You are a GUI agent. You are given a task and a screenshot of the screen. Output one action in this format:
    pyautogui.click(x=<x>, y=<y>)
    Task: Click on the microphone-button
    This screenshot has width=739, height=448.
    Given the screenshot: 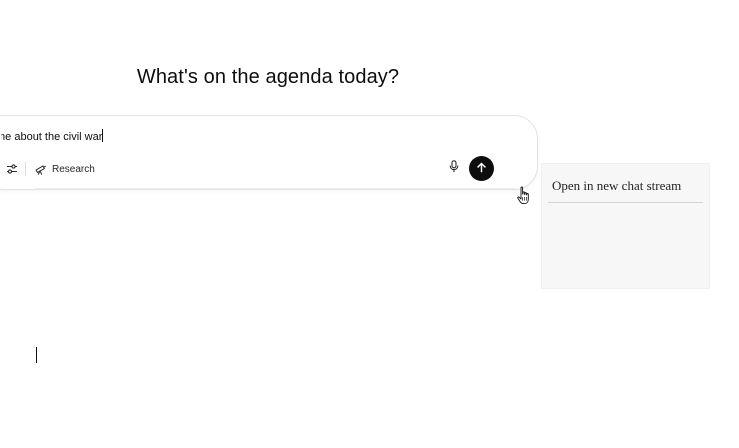 What is the action you would take?
    pyautogui.click(x=454, y=169)
    